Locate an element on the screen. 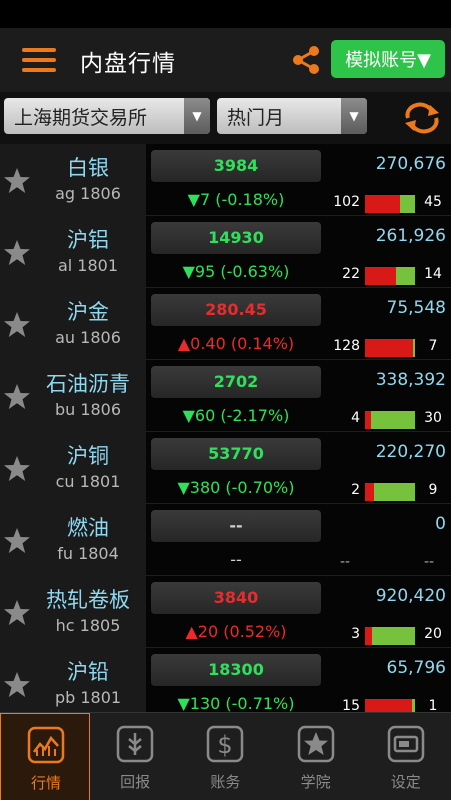  tab-dollar: $ 账务 is located at coordinates (225, 756).